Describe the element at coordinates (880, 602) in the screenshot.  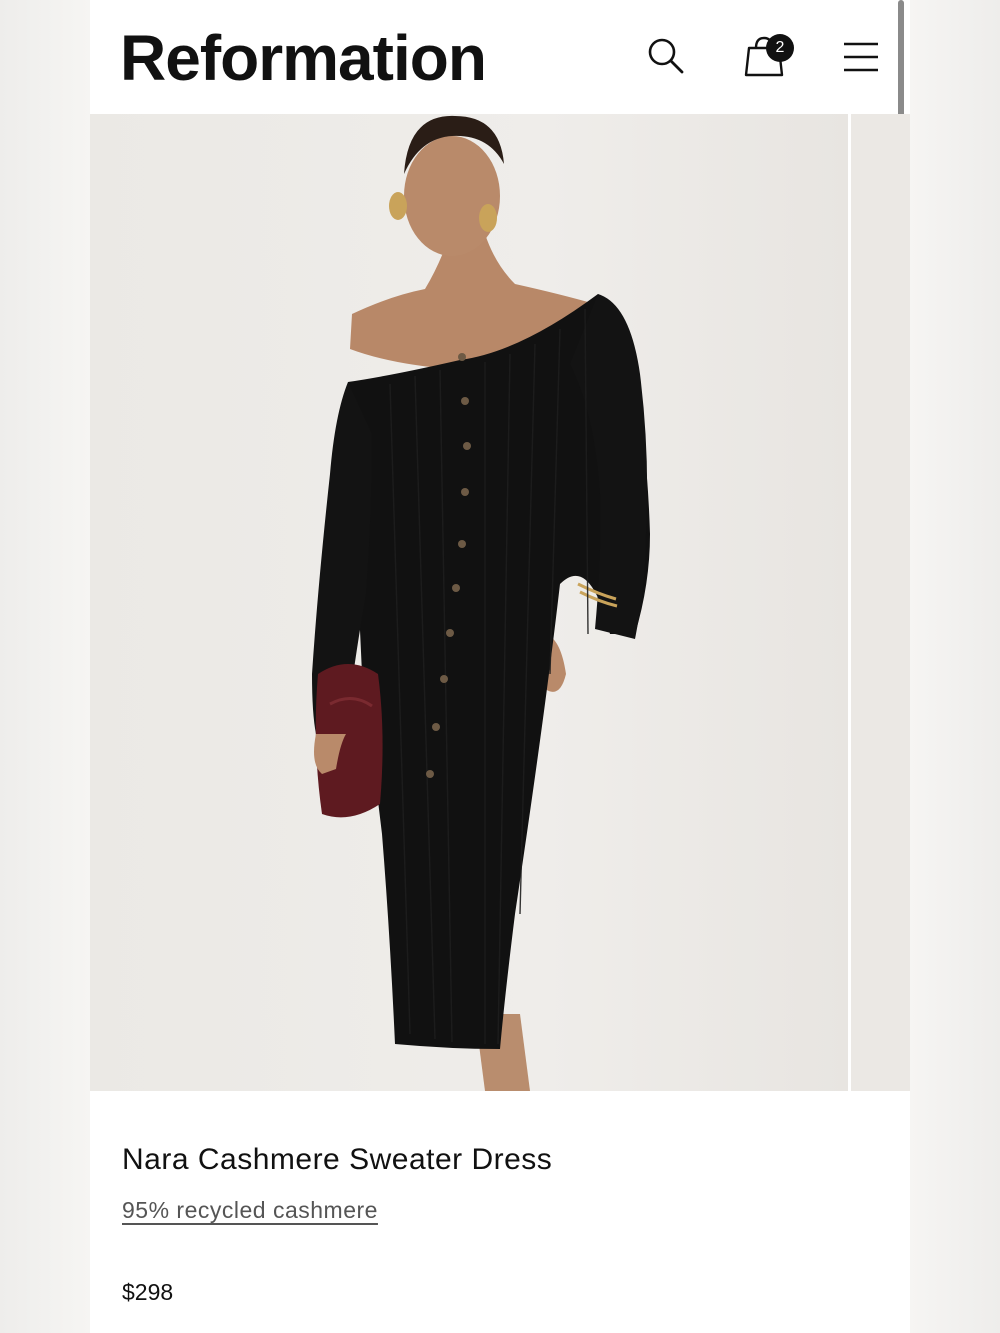
I see `product-image-next-preview` at that location.